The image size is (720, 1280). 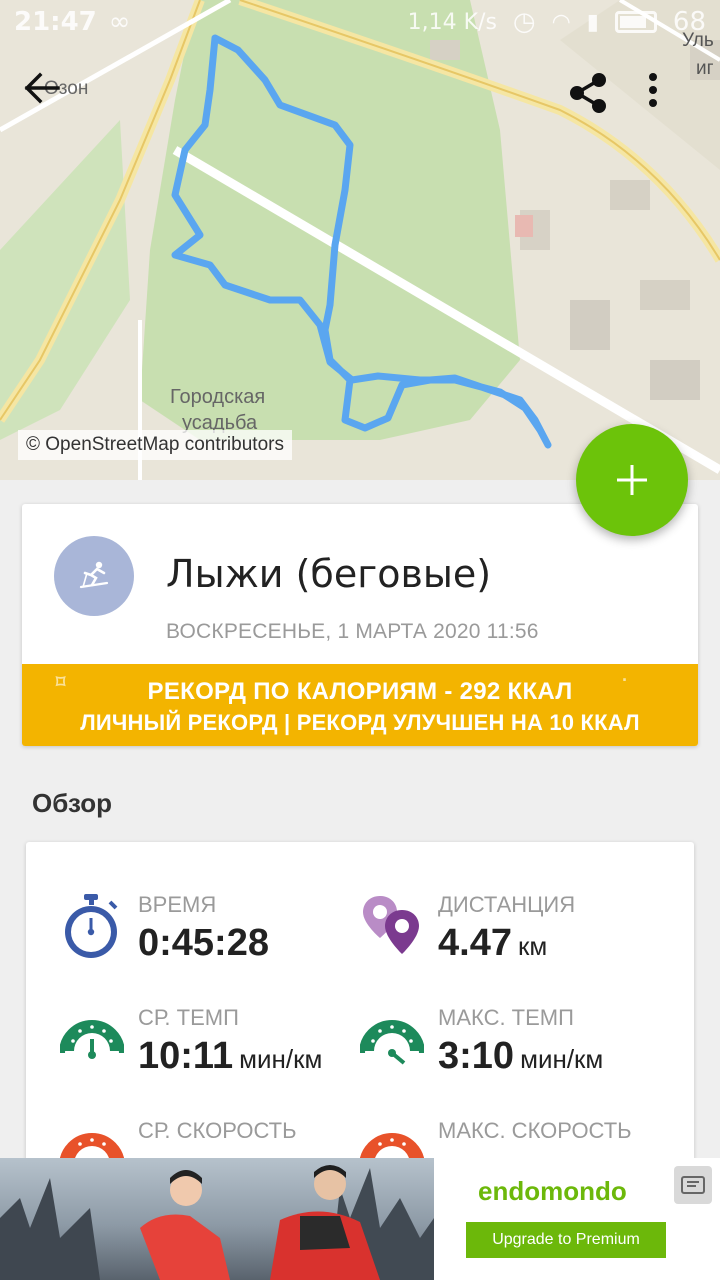 What do you see at coordinates (524, 22) in the screenshot?
I see `alarm-icon: ◷` at bounding box center [524, 22].